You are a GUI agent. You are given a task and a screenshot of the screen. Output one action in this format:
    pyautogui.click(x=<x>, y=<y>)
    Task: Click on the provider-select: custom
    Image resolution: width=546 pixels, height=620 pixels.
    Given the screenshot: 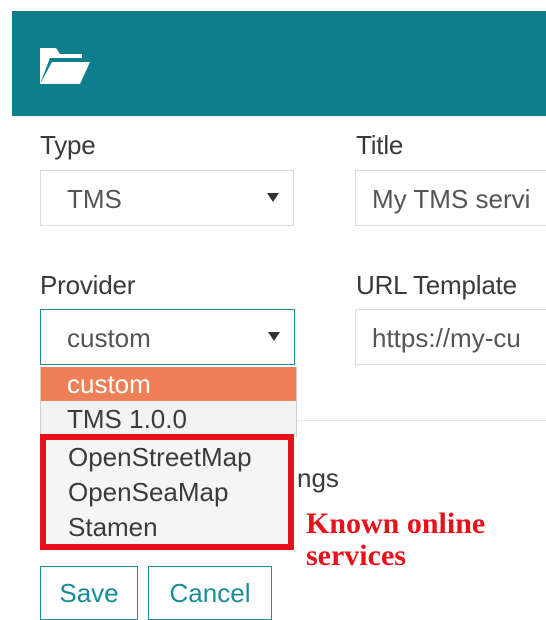 What is the action you would take?
    pyautogui.click(x=167, y=337)
    